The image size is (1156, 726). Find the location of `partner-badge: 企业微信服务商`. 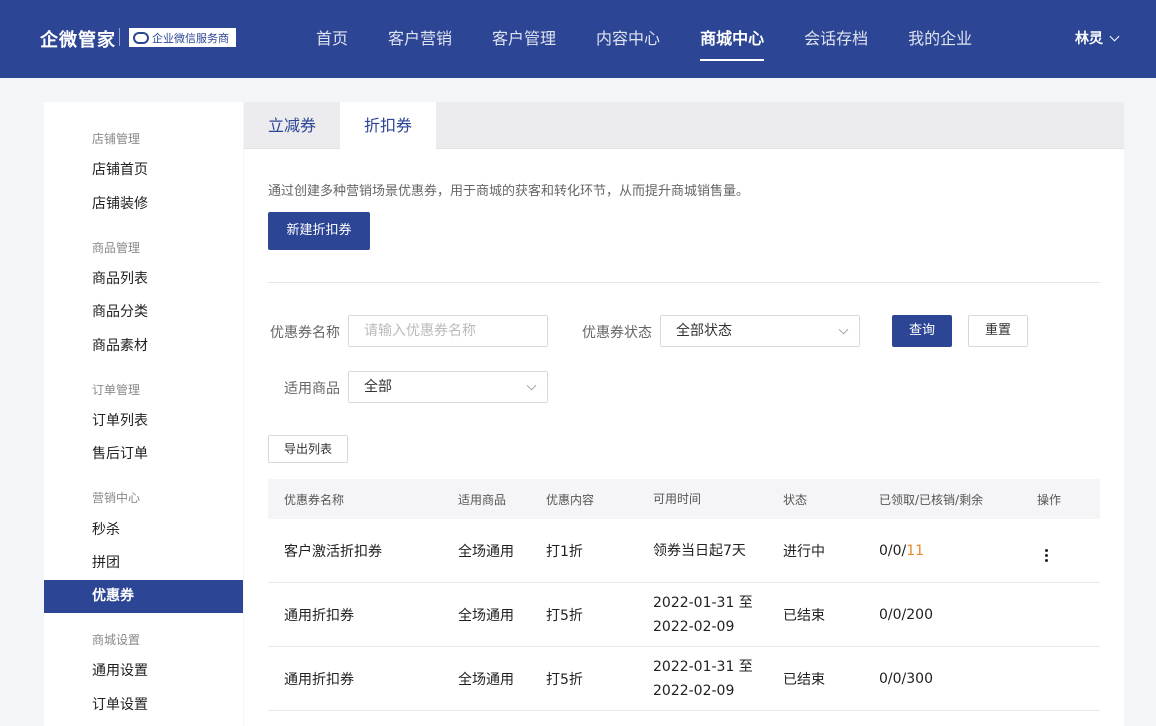

partner-badge: 企业微信服务商 is located at coordinates (182, 37).